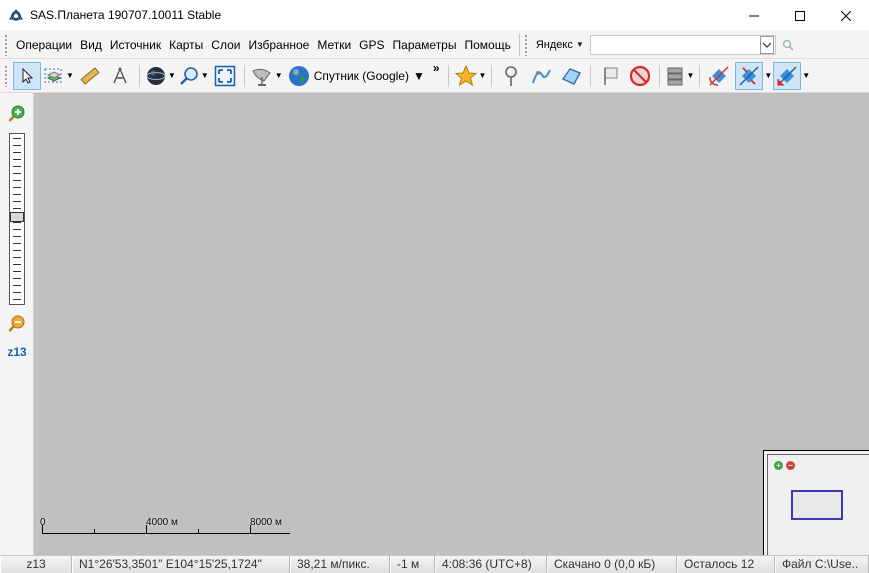  I want to click on globe-dark-icon, so click(156, 75).